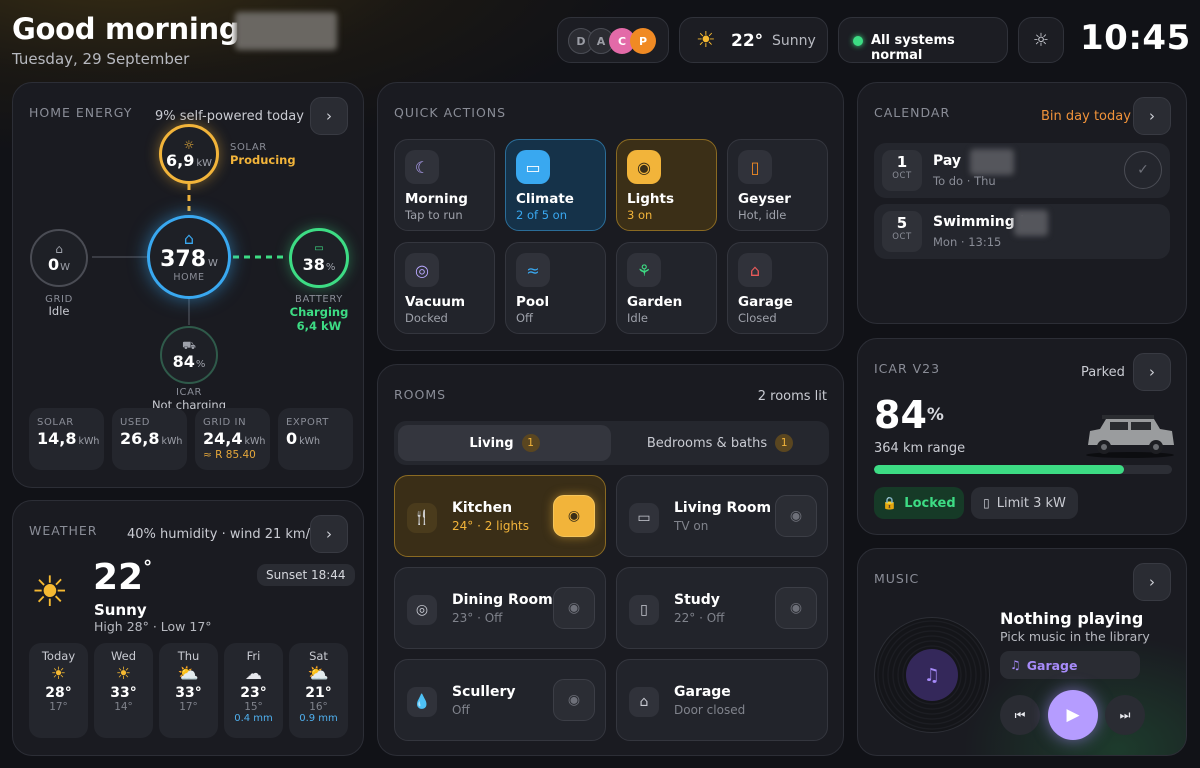 The height and width of the screenshot is (768, 1200). What do you see at coordinates (1070, 665) in the screenshot?
I see `speaker-select: ♫ Garage` at bounding box center [1070, 665].